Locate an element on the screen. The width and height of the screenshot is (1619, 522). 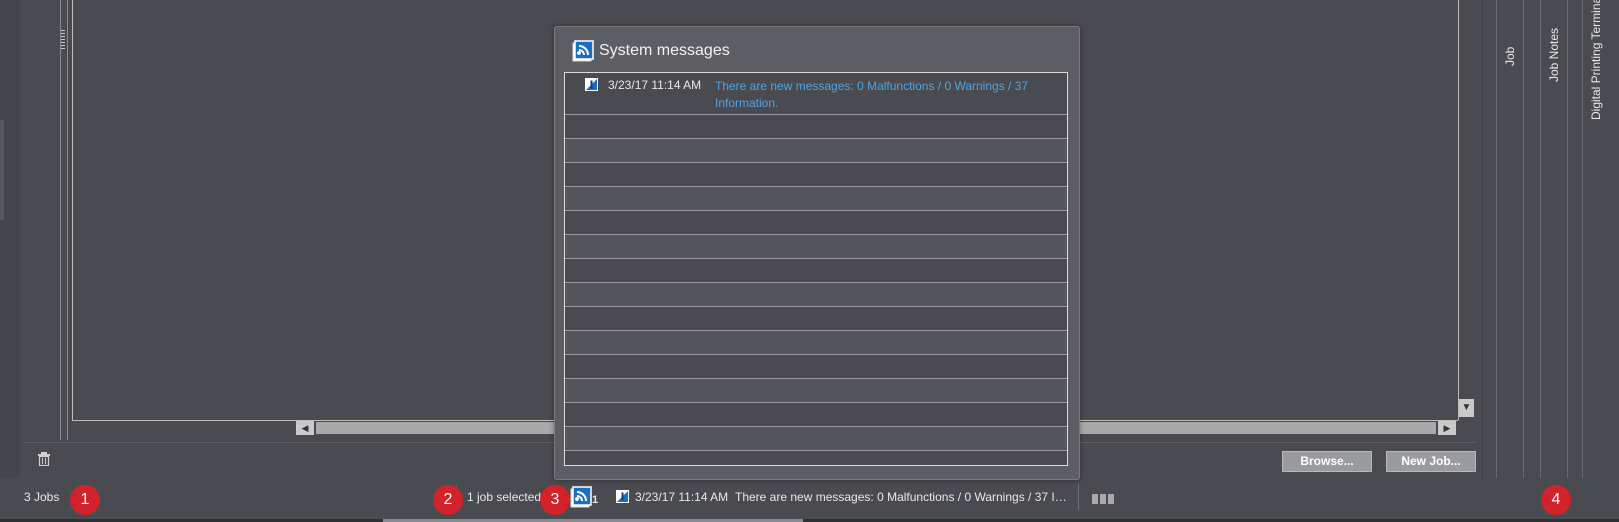
callout-badge-2: 2 is located at coordinates (448, 500).